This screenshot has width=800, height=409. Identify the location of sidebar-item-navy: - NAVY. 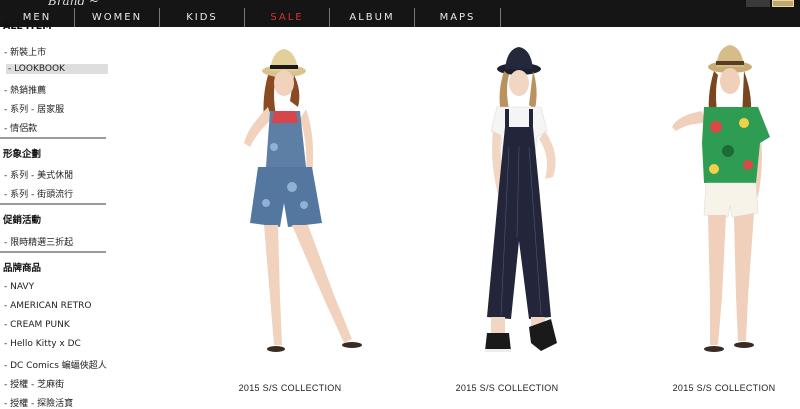
(19, 287).